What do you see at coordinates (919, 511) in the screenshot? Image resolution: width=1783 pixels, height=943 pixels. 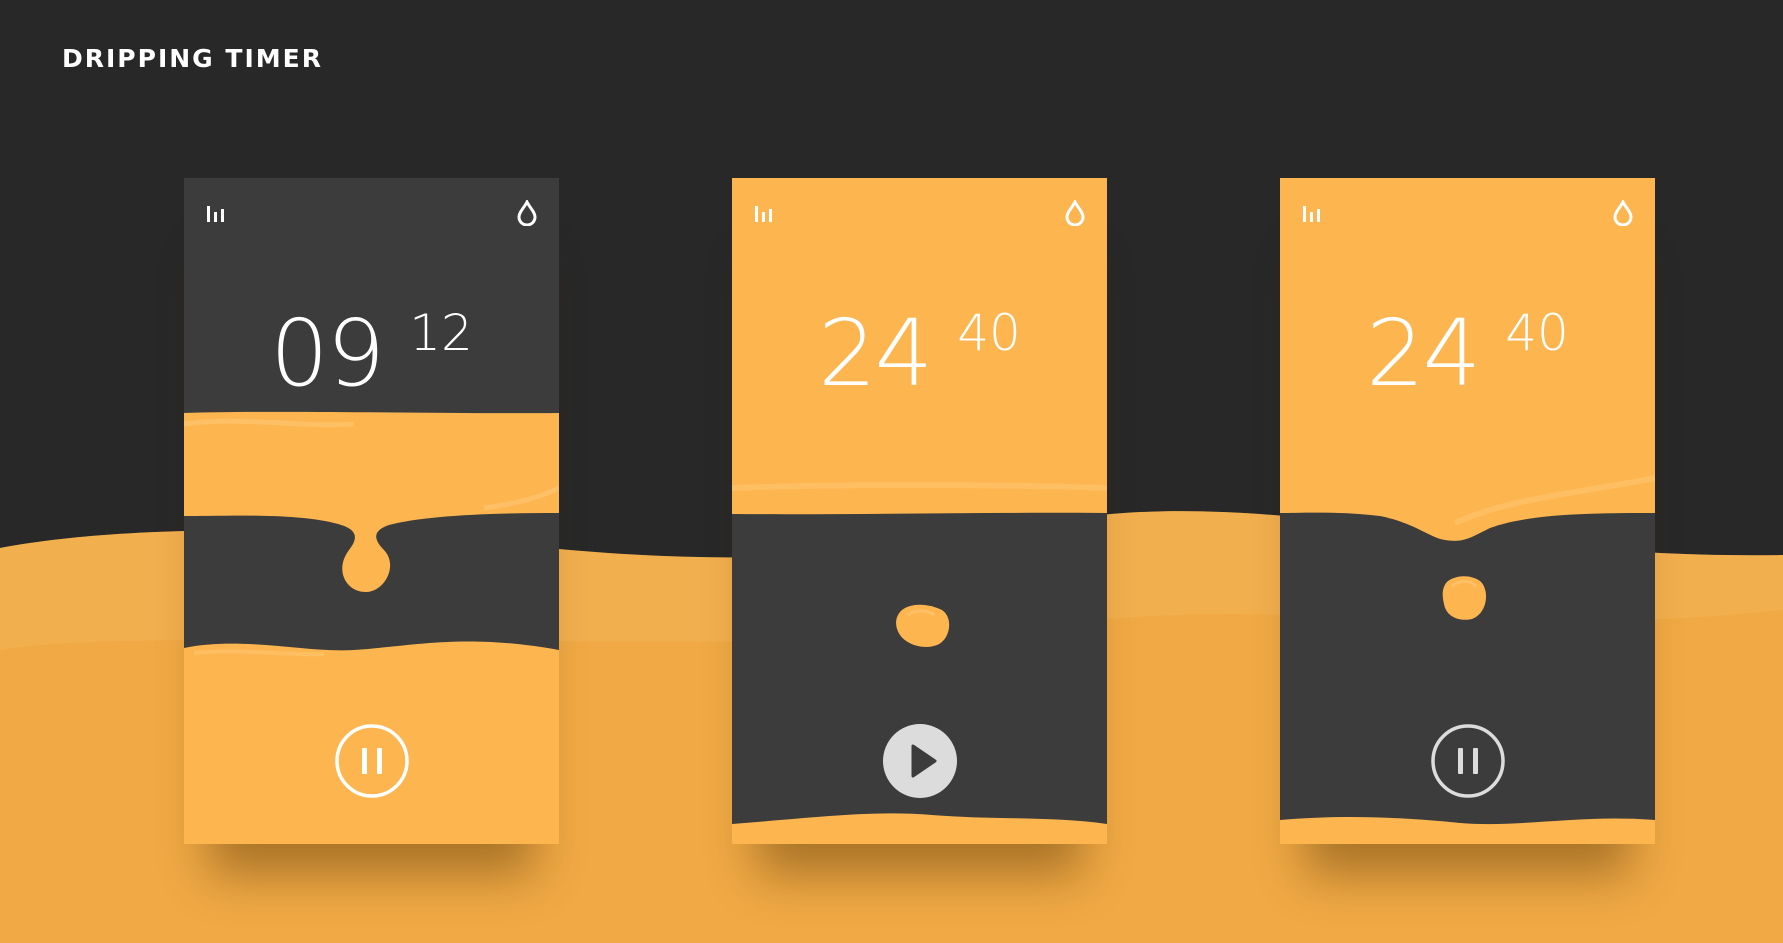 I see `timer-screen-paused: 24 40` at bounding box center [919, 511].